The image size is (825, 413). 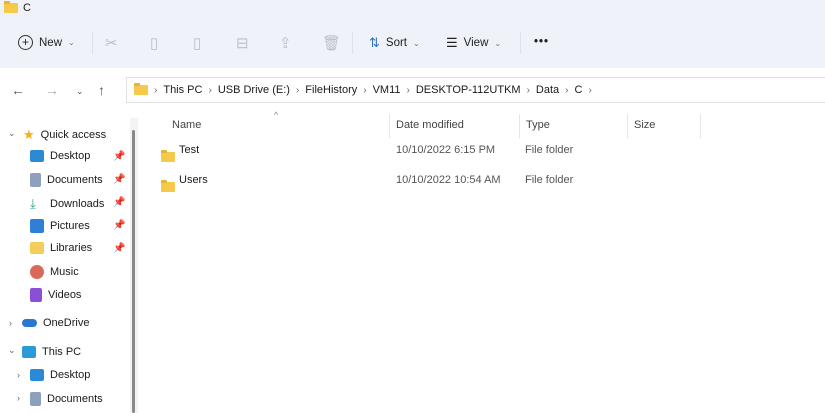 I want to click on view-button: ☰ View ⌄, so click(x=473, y=43).